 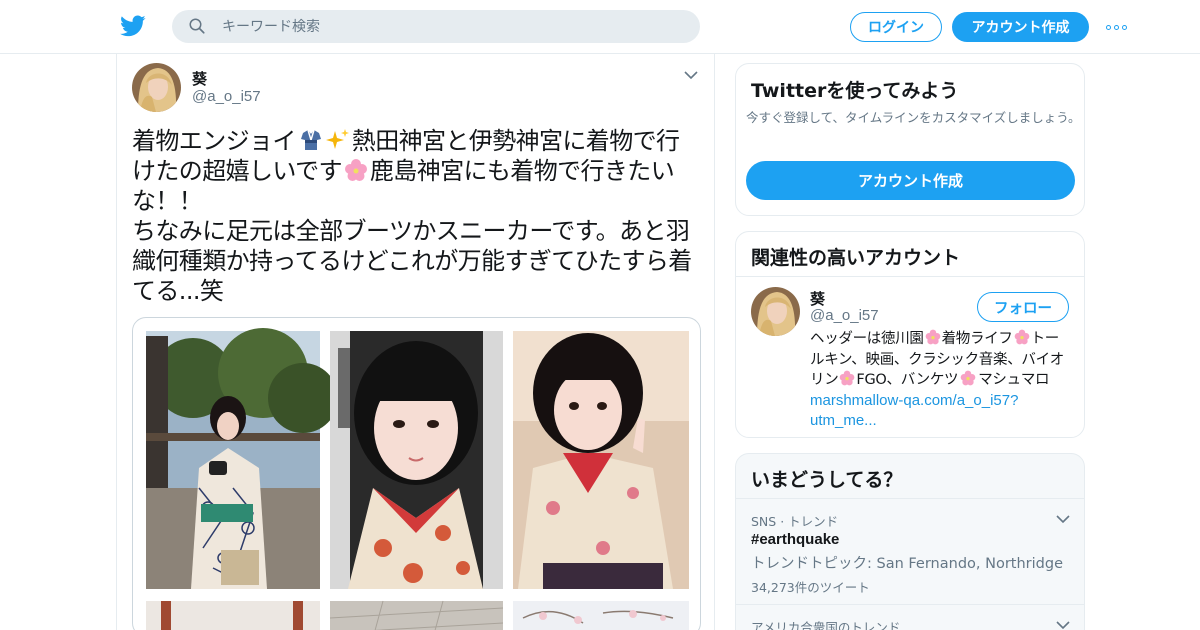 What do you see at coordinates (977, 339) in the screenshot?
I see `bio-text: 着物ライフ` at bounding box center [977, 339].